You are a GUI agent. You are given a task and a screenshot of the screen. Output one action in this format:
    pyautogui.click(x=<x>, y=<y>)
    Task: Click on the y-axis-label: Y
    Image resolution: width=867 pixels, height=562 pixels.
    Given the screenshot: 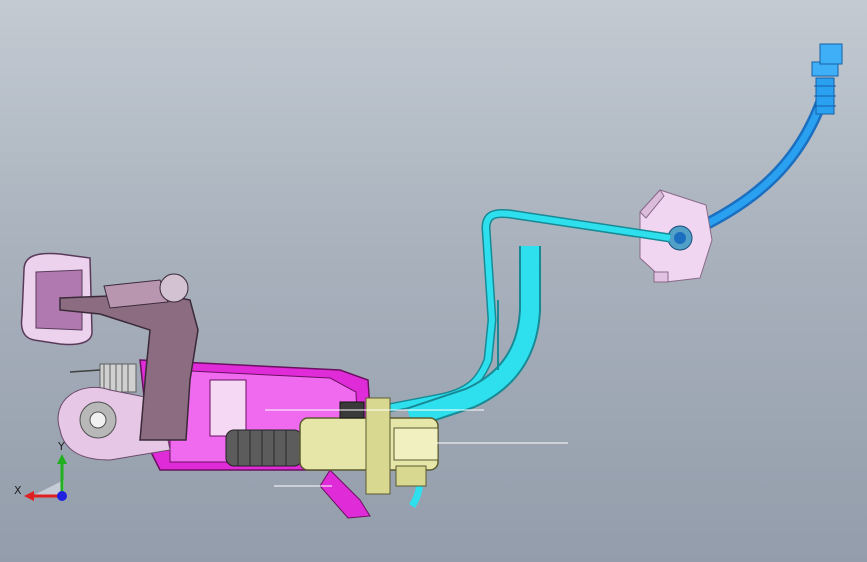 What is the action you would take?
    pyautogui.click(x=61, y=446)
    